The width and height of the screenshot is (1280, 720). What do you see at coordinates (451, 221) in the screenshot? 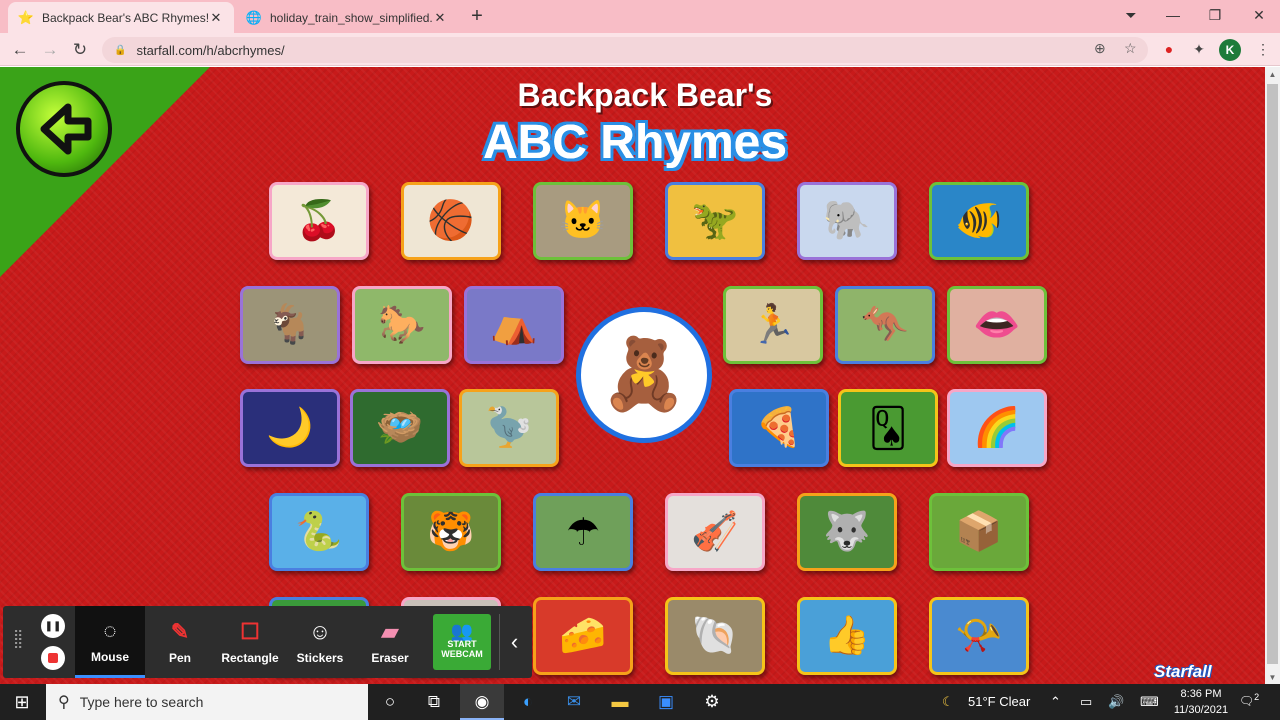
I see `tile-ball: 🏀` at bounding box center [451, 221].